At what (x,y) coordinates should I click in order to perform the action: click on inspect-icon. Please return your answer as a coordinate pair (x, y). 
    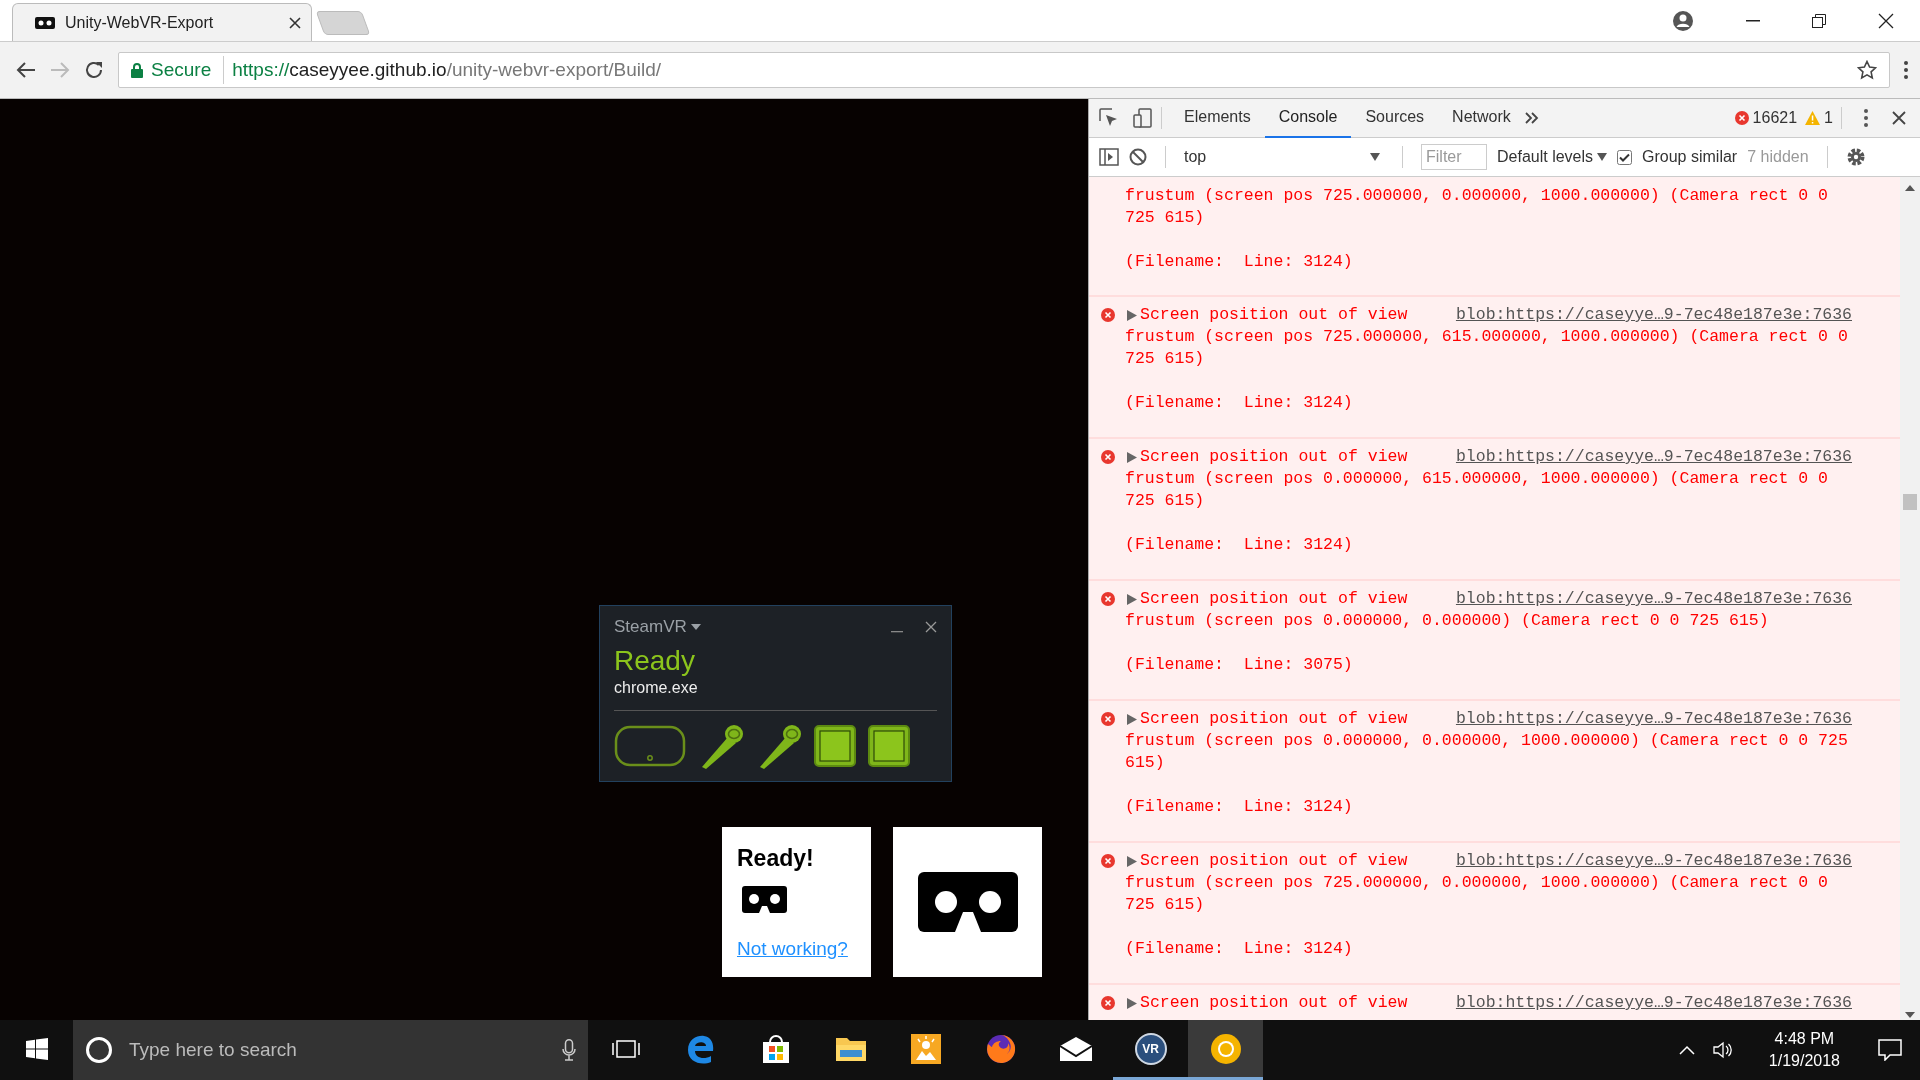
    Looking at the image, I should click on (1109, 118).